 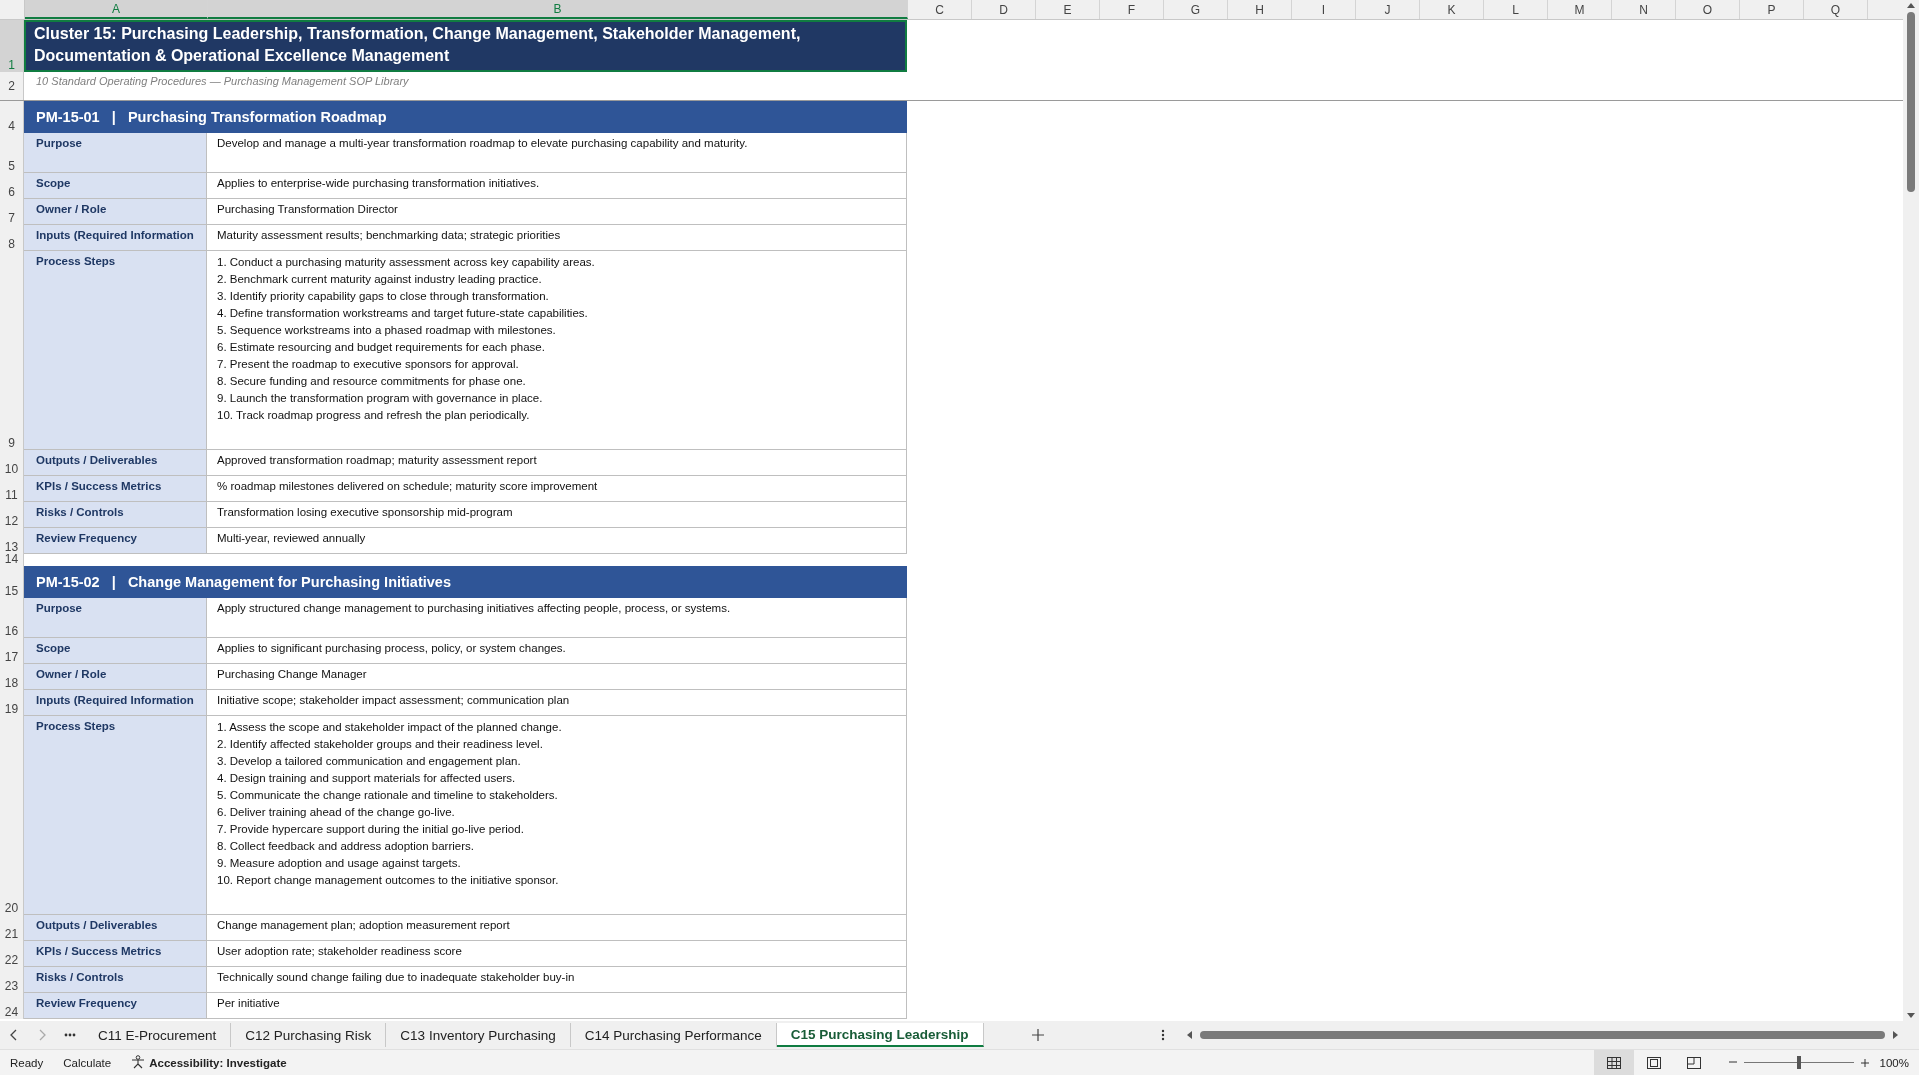 What do you see at coordinates (1037, 1035) in the screenshot?
I see `add-sheet-icon` at bounding box center [1037, 1035].